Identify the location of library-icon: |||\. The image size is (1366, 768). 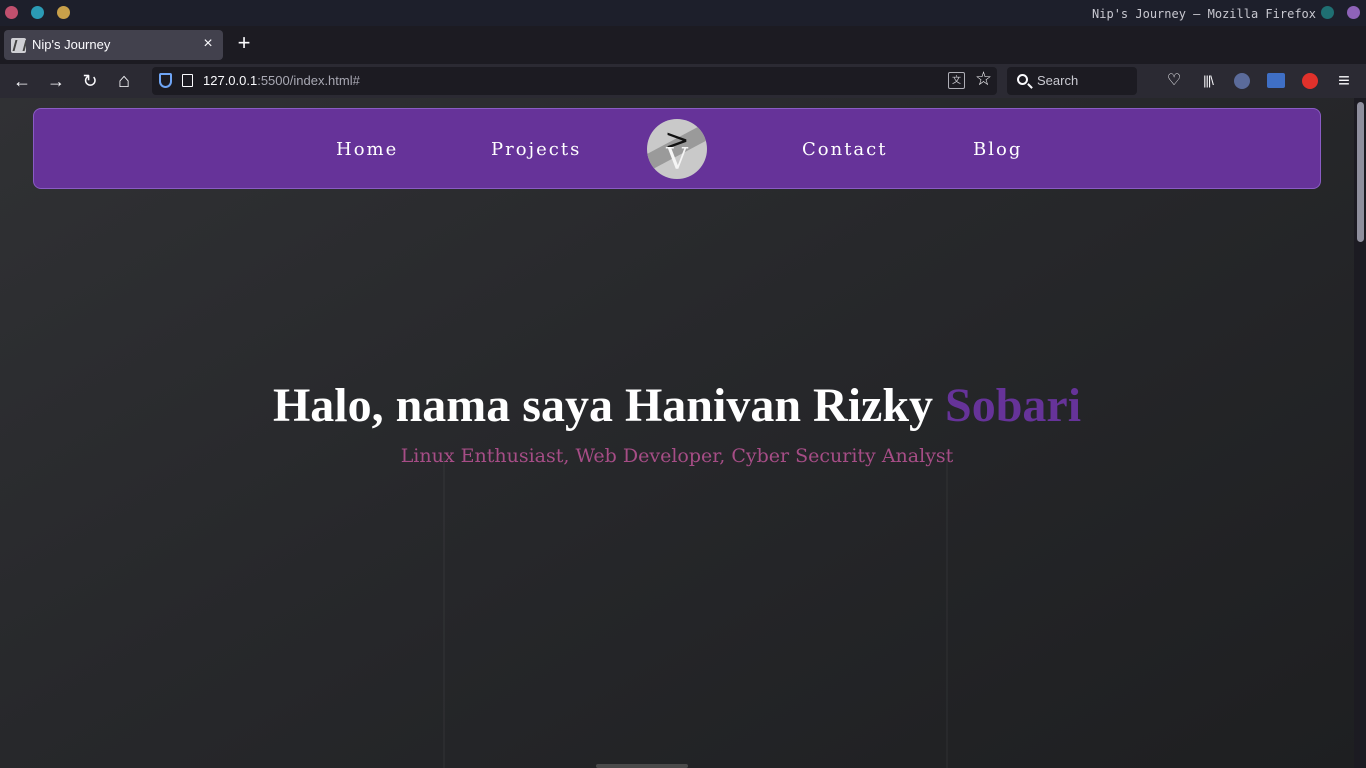
(1208, 81).